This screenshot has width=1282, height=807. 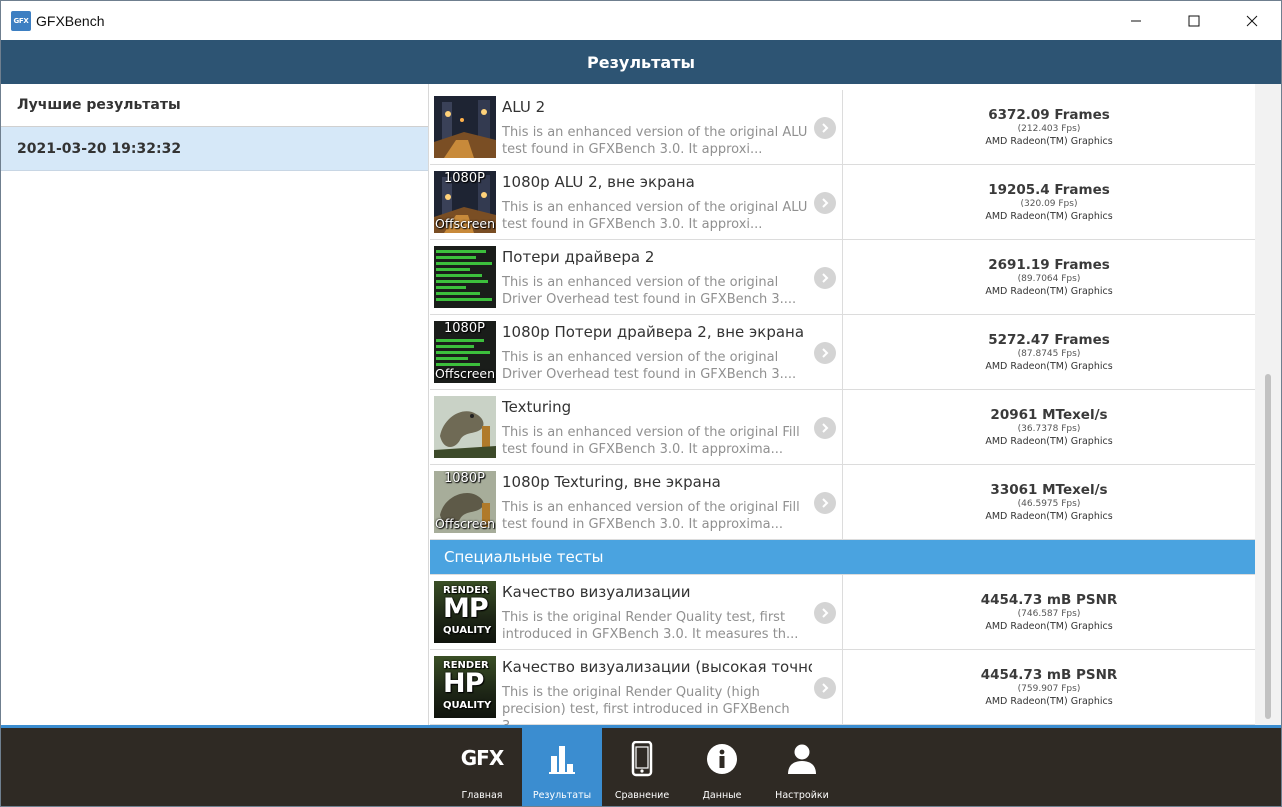 I want to click on result-fps: (36.7378 Fps), so click(x=1049, y=429).